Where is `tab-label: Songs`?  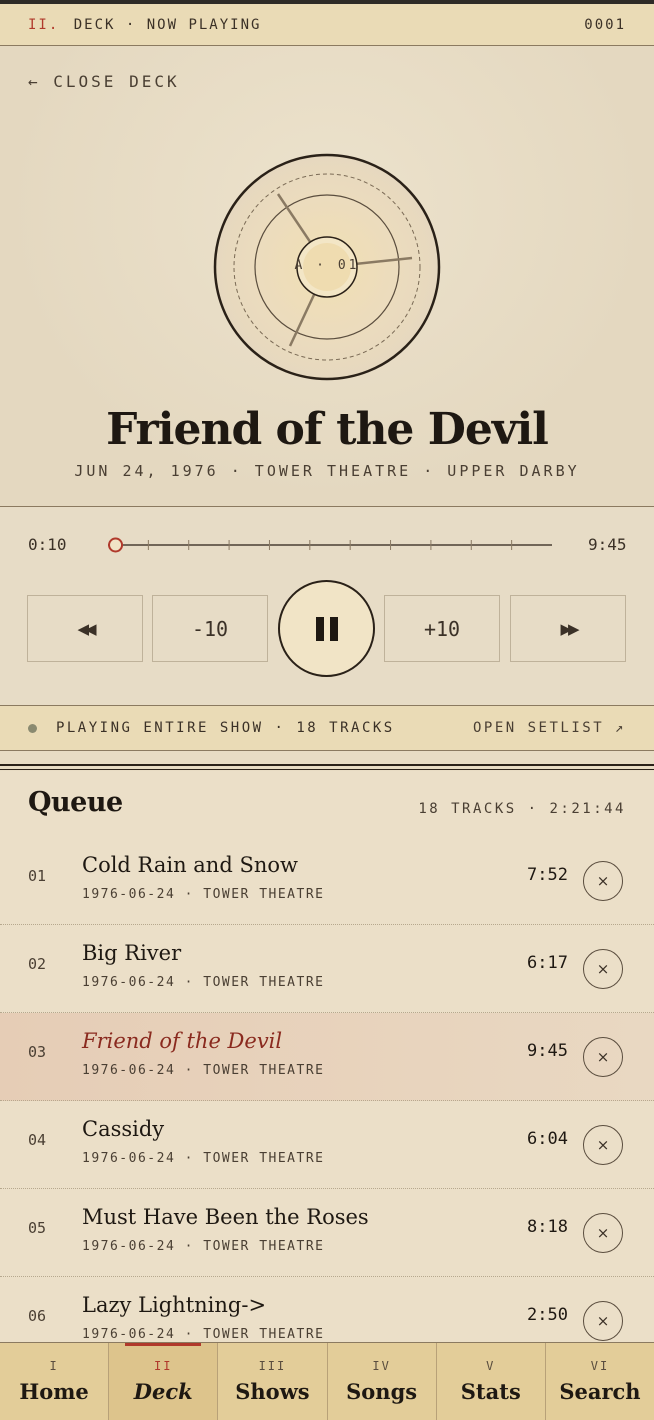 tab-label: Songs is located at coordinates (382, 1391).